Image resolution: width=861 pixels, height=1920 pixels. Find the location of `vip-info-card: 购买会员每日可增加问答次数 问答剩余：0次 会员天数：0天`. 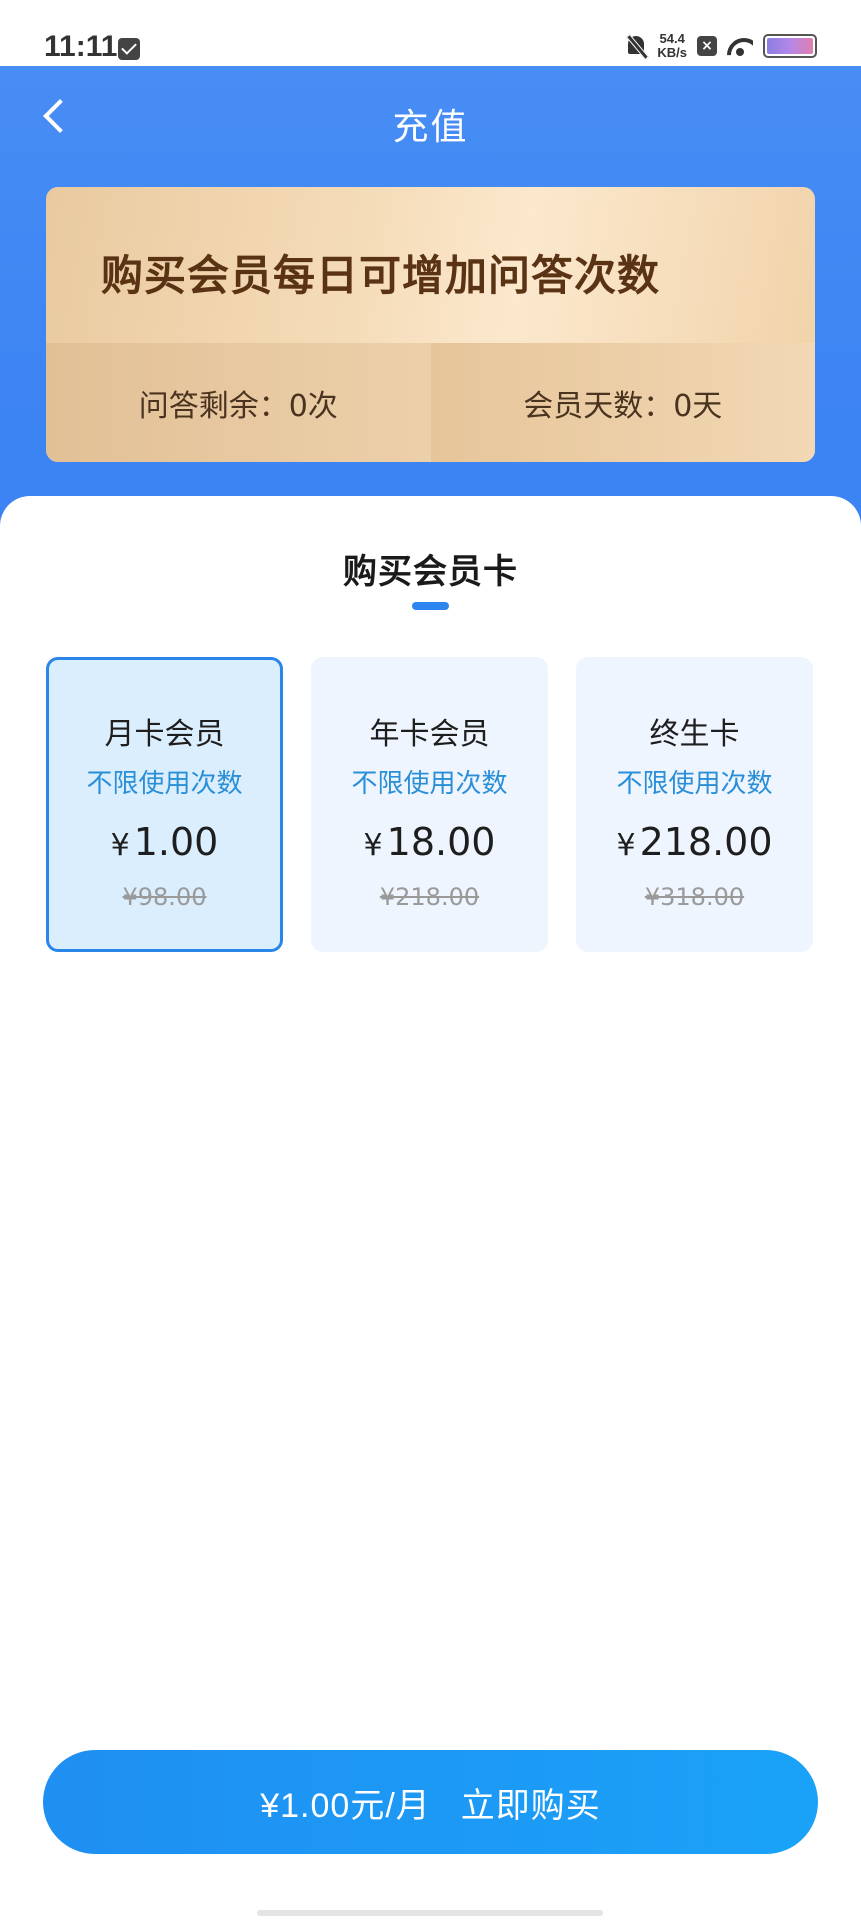

vip-info-card: 购买会员每日可增加问答次数 问答剩余：0次 会员天数：0天 is located at coordinates (430, 324).